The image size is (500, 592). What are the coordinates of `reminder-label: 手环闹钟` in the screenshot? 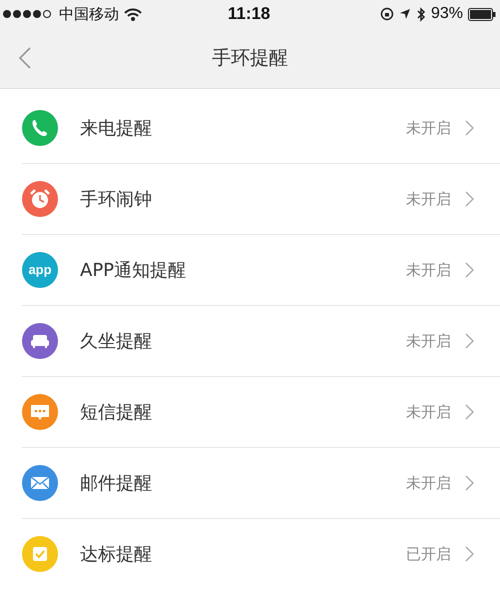 It's located at (116, 199).